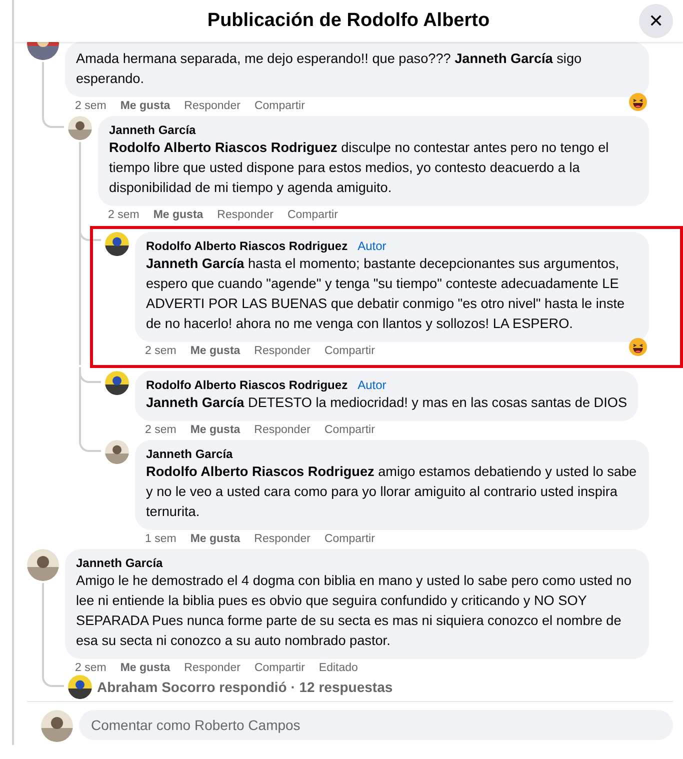 This screenshot has height=759, width=683. What do you see at coordinates (376, 725) in the screenshot?
I see `comment-field: Comentar como Roberto Campos` at bounding box center [376, 725].